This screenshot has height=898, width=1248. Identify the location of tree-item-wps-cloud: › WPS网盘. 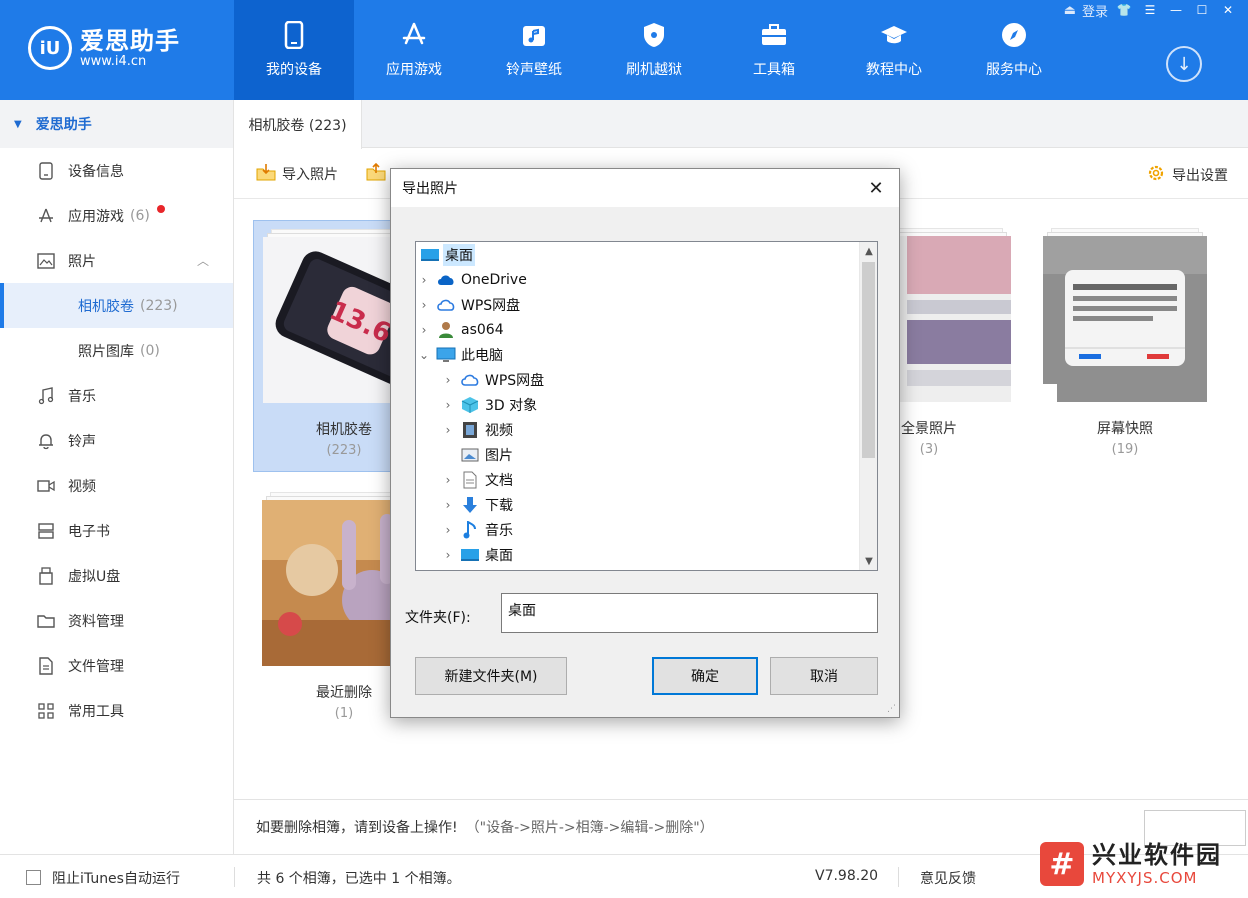
(469, 304).